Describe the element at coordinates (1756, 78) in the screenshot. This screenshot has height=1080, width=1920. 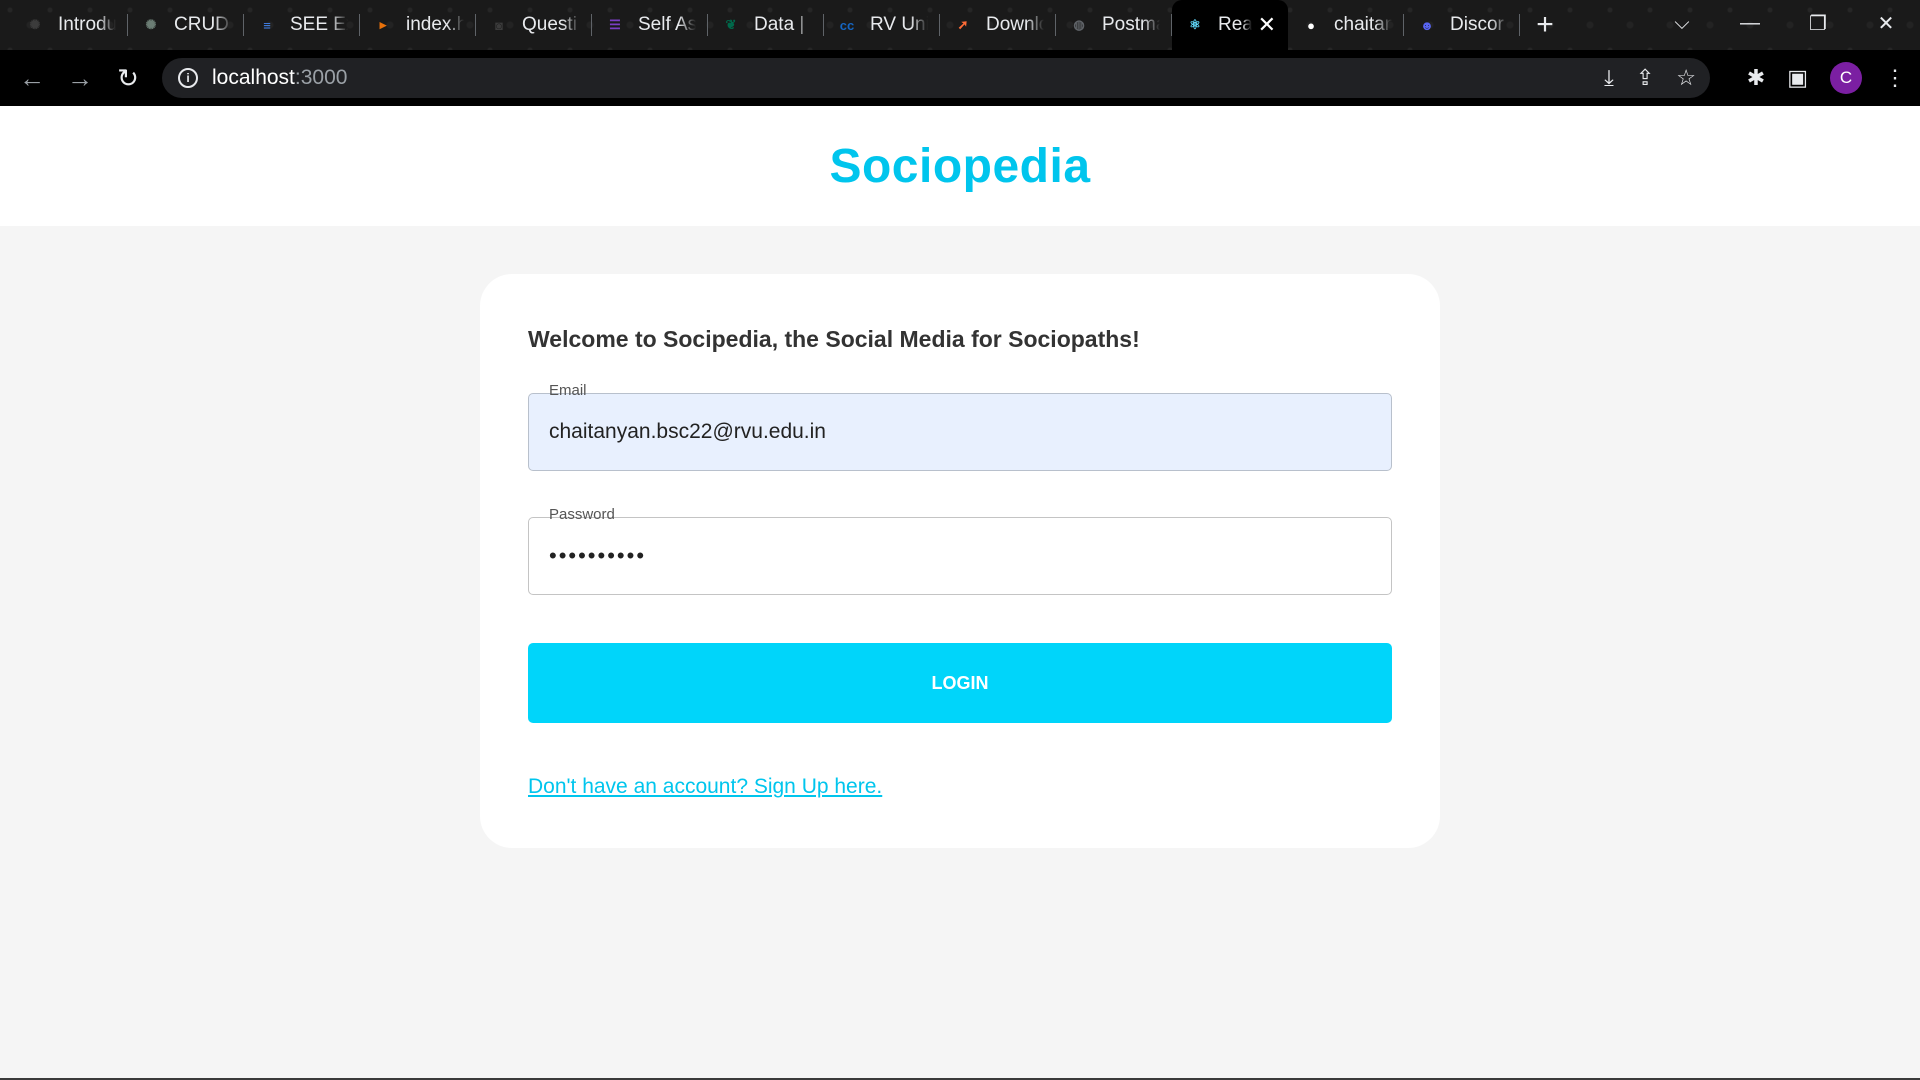
I see `extensions-icon: ✱` at that location.